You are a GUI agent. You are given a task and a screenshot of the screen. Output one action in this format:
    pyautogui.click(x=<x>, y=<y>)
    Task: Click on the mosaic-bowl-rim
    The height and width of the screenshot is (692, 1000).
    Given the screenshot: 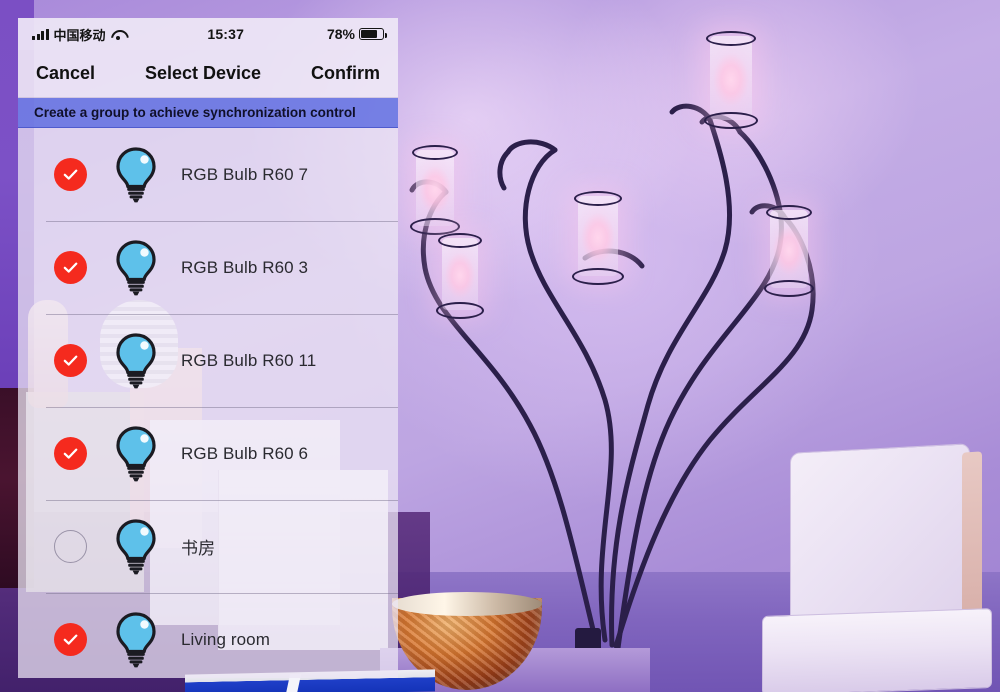 What is the action you would take?
    pyautogui.click(x=467, y=604)
    